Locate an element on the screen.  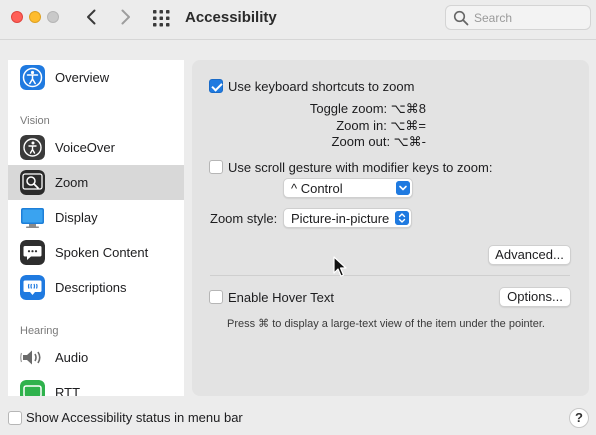
sidebar-item-label: VoiceOver is located at coordinates (85, 147).